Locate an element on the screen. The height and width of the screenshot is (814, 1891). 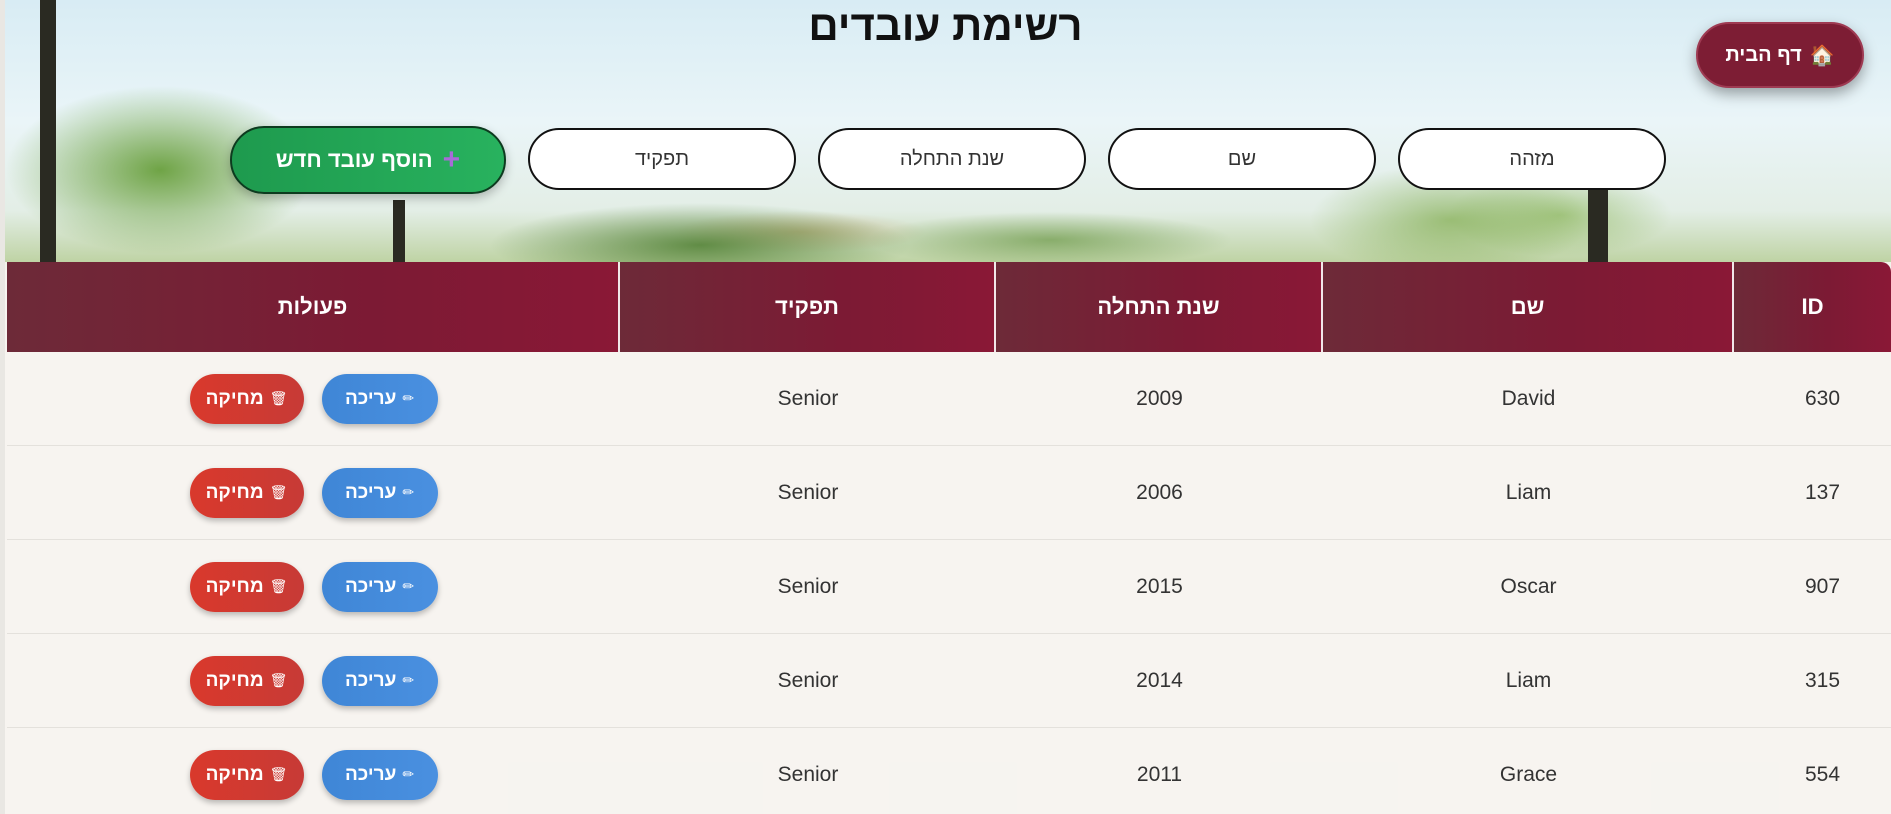
add-employee-button: + הוסף עובד חדש is located at coordinates (368, 160).